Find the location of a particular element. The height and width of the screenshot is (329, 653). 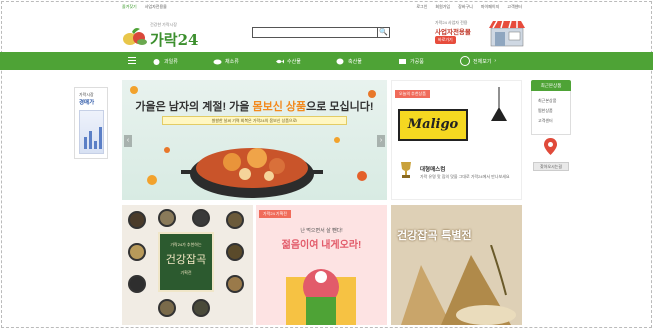

banner-headline: 가을은 남자의 계절! 가을 몸보신 상품으로 모십니다! is located at coordinates (254, 107).